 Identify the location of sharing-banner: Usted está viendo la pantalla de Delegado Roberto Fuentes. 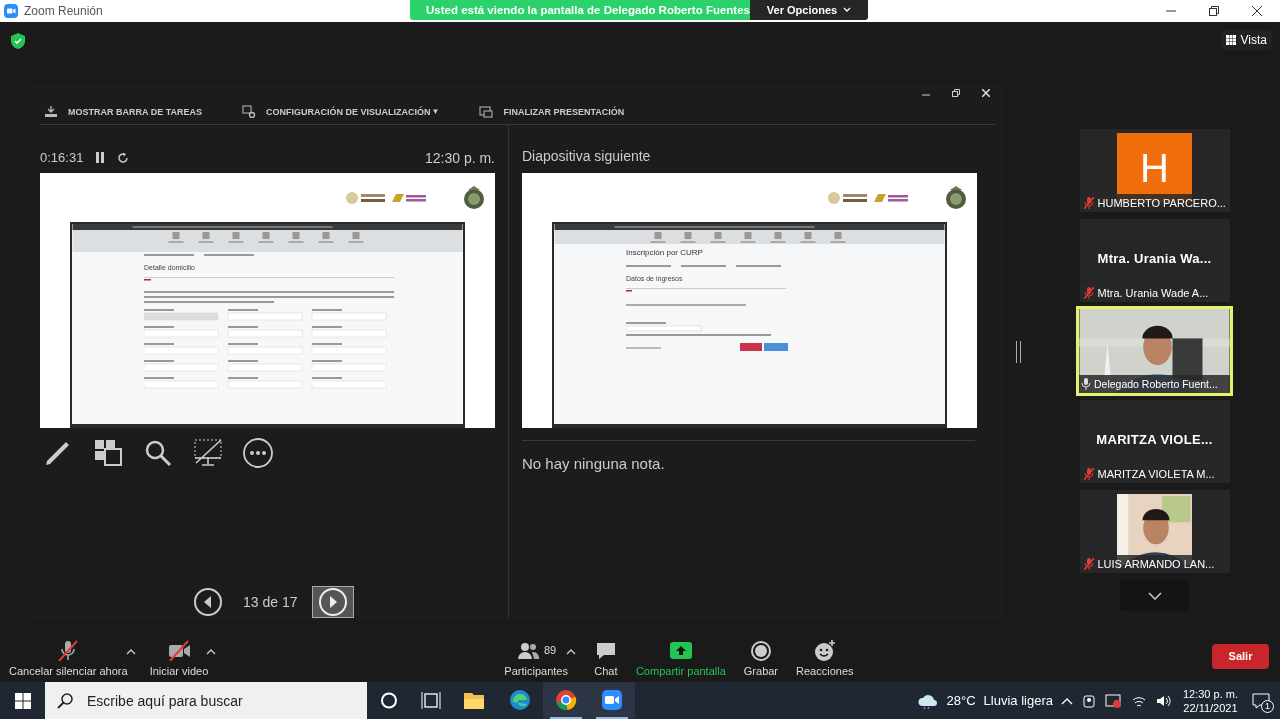
(580, 10).